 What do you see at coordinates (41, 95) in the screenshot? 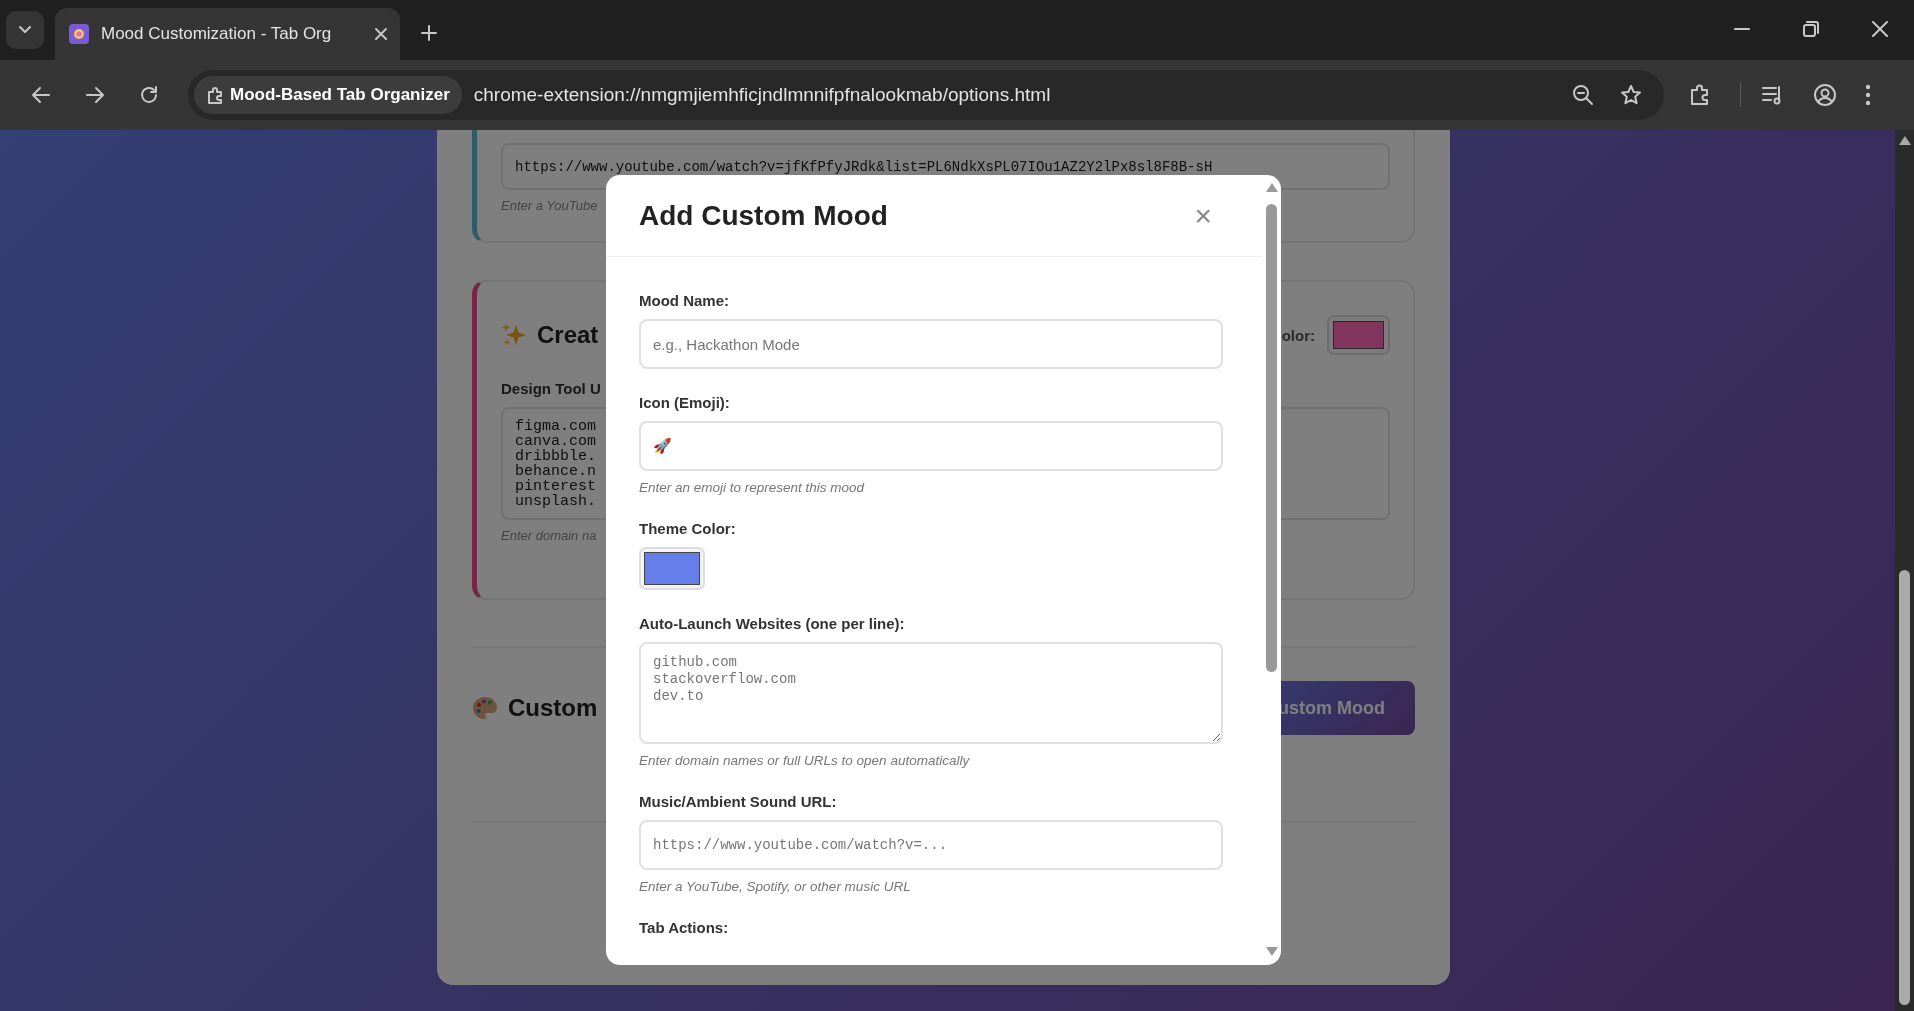
I see `back-arrow-icon` at bounding box center [41, 95].